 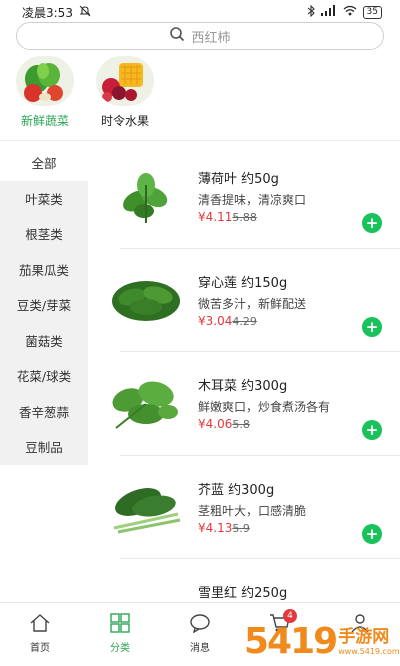 I want to click on product-name: 穿心莲 约150g, so click(x=243, y=283).